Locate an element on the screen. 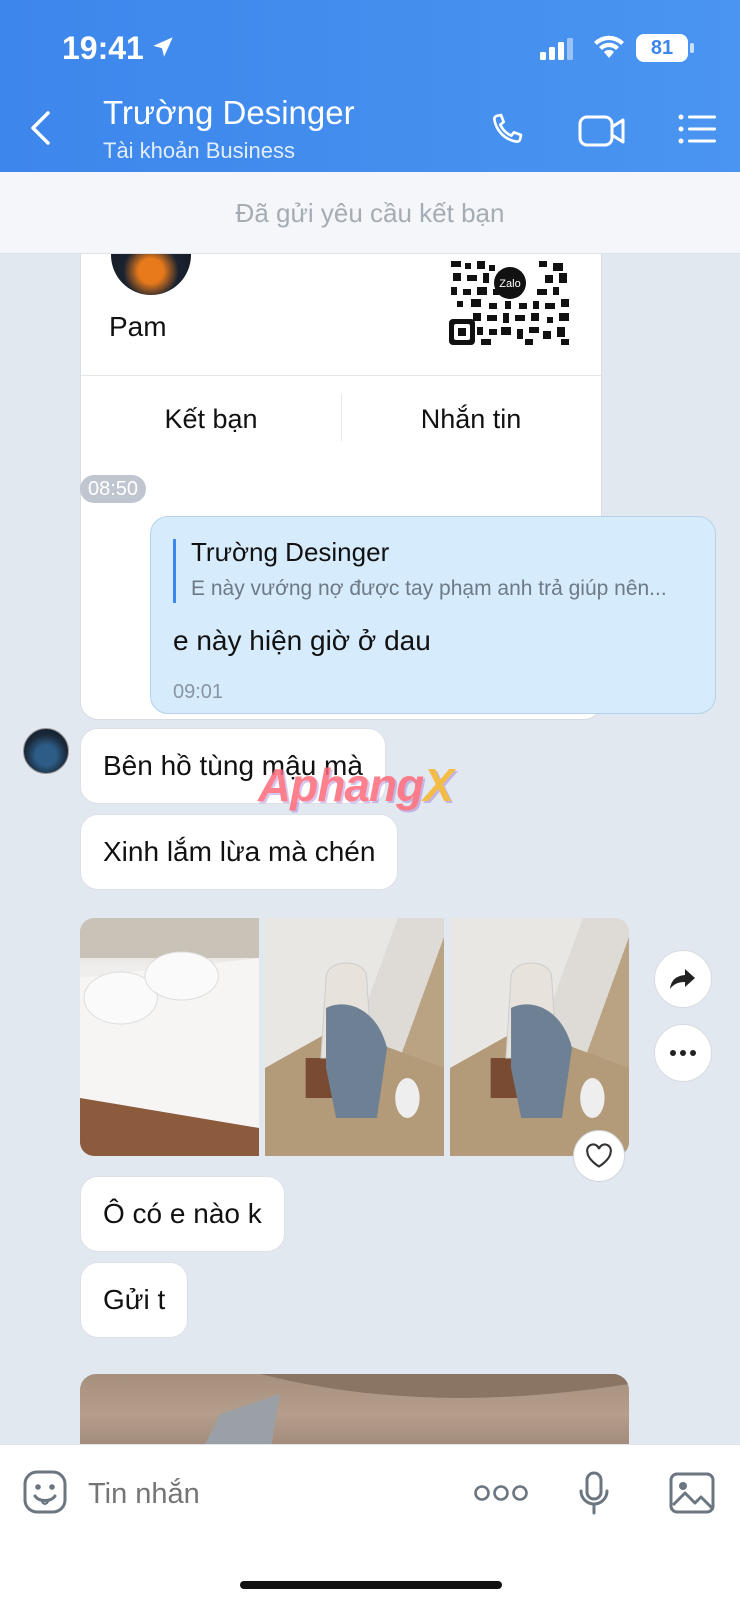 The image size is (740, 1600). emoji-icon is located at coordinates (45, 1492).